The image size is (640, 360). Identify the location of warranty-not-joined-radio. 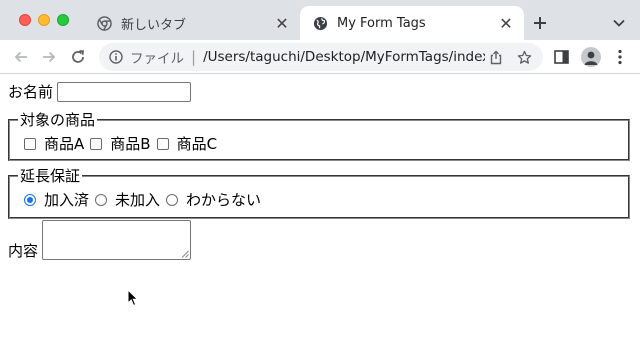
(101, 199).